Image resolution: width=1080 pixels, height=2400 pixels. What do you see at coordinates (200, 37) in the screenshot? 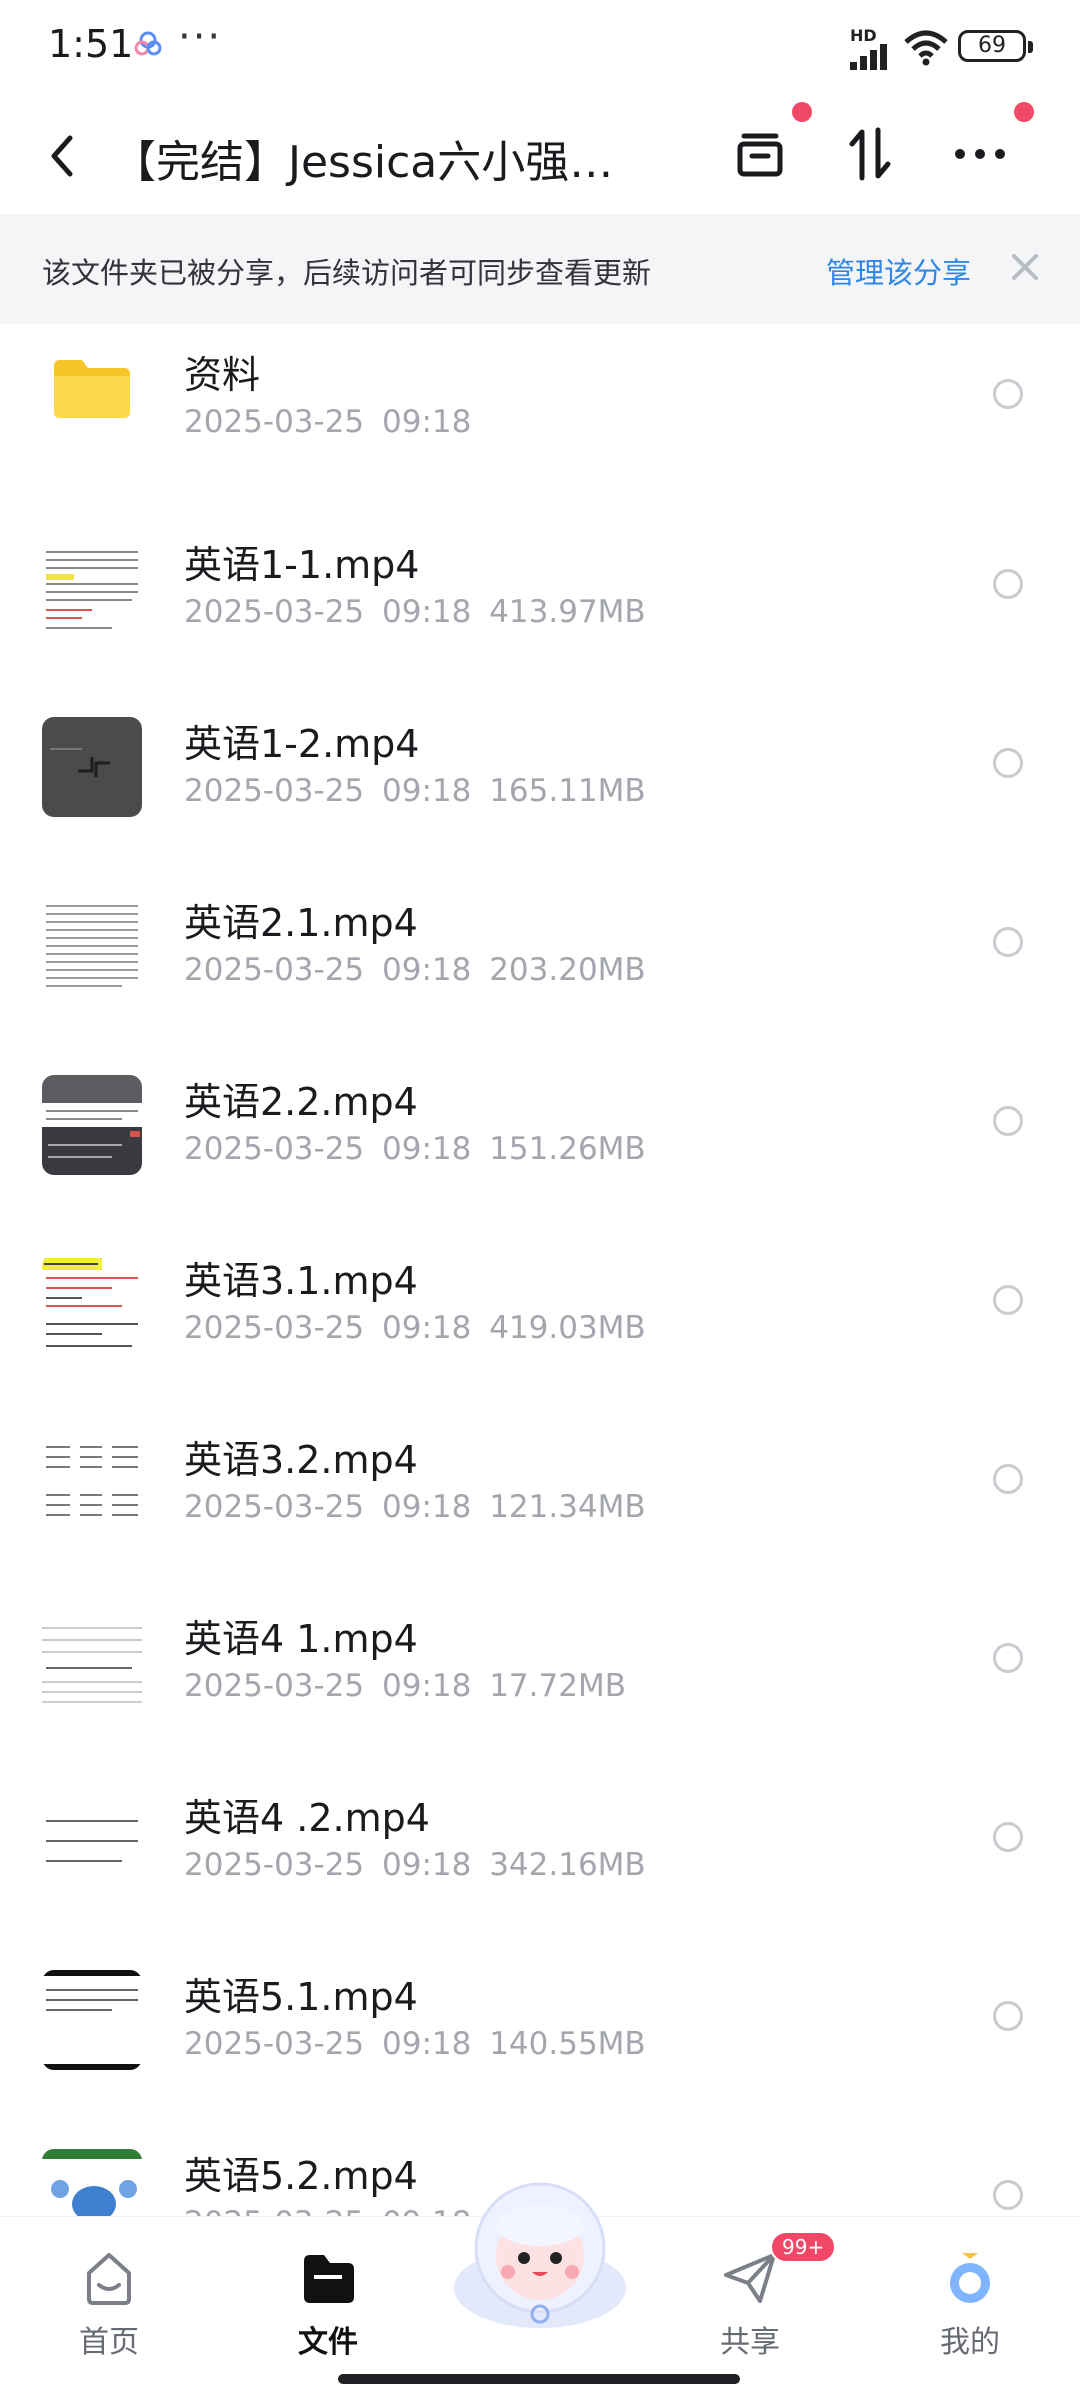
I see `status-more-icon: ···` at bounding box center [200, 37].